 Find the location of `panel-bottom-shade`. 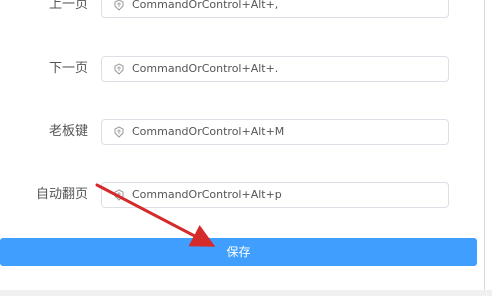

panel-bottom-shade is located at coordinates (246, 293).